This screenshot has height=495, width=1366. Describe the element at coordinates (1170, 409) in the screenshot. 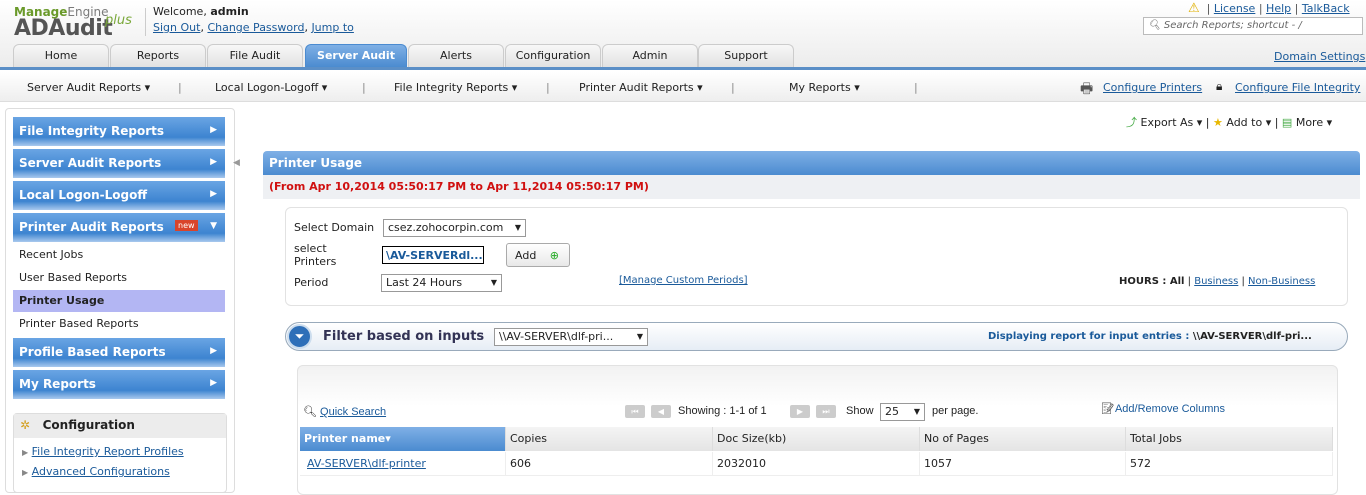

I see `add-remove-columns-link: Add/Remove Columns` at that location.